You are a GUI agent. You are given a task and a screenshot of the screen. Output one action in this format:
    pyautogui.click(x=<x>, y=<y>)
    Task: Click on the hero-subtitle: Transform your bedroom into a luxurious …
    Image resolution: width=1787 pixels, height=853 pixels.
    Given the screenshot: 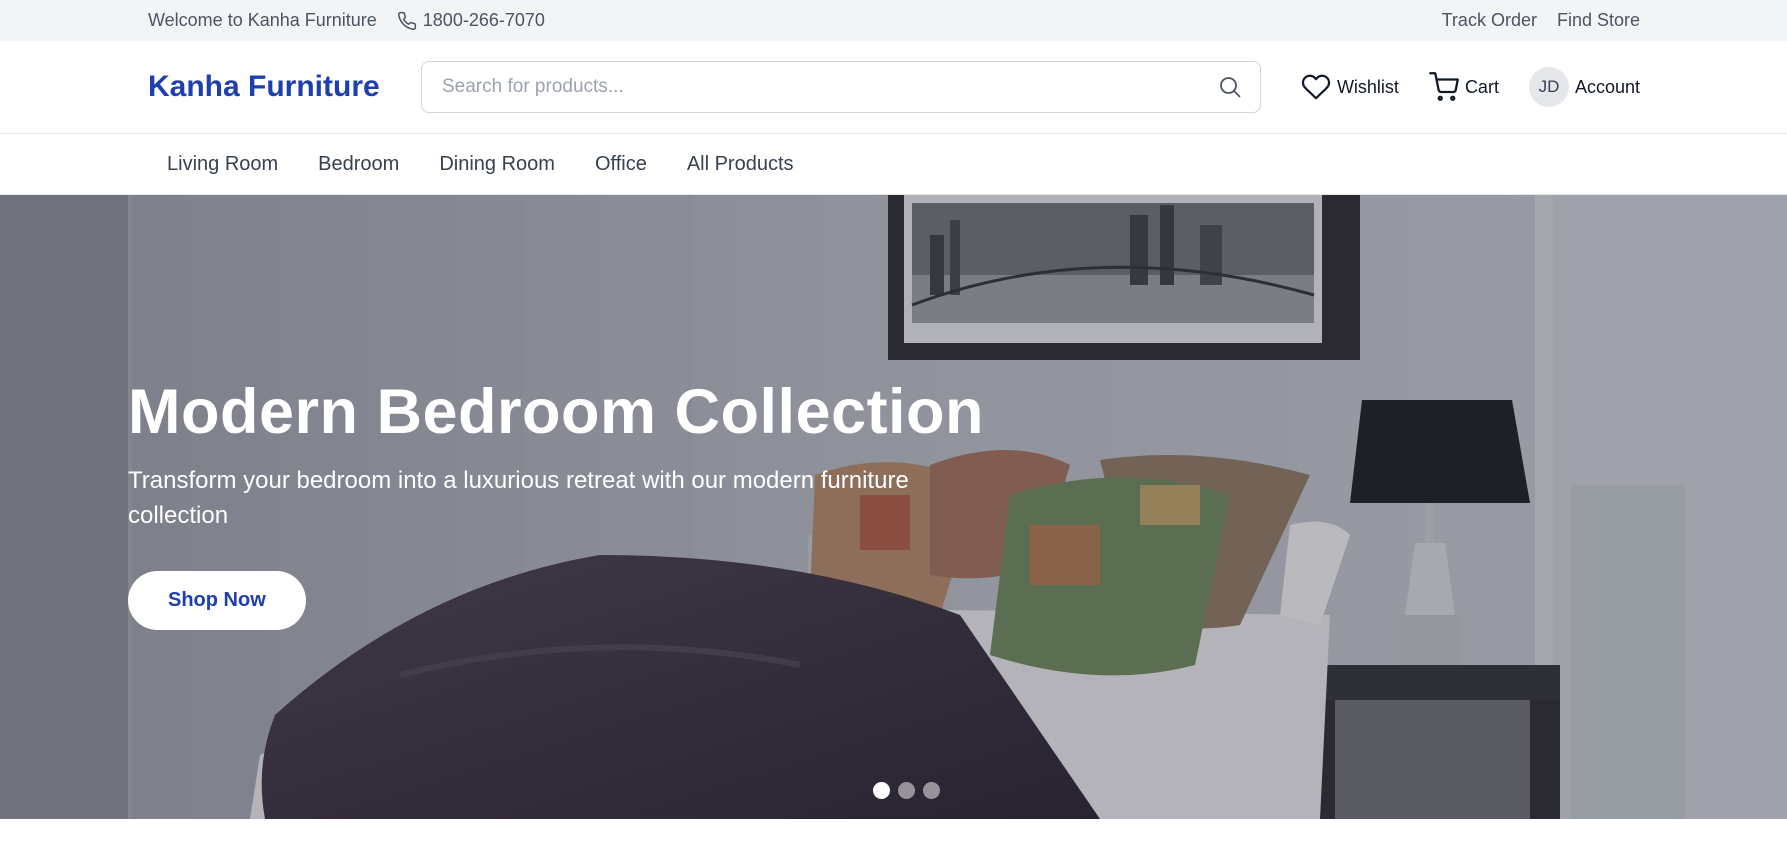 What is the action you would take?
    pyautogui.click(x=518, y=498)
    